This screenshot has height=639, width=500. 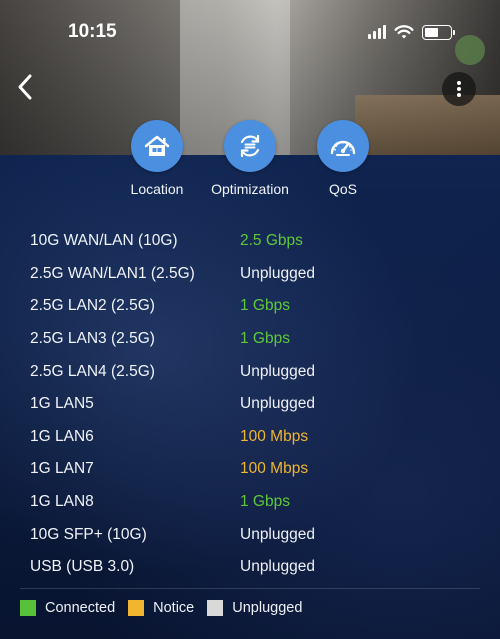 What do you see at coordinates (92, 31) in the screenshot?
I see `status-time: 10:15` at bounding box center [92, 31].